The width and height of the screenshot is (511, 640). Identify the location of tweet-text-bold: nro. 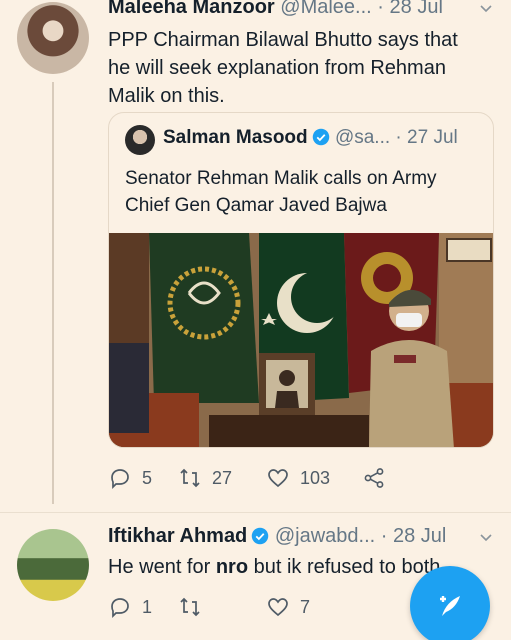
(232, 567).